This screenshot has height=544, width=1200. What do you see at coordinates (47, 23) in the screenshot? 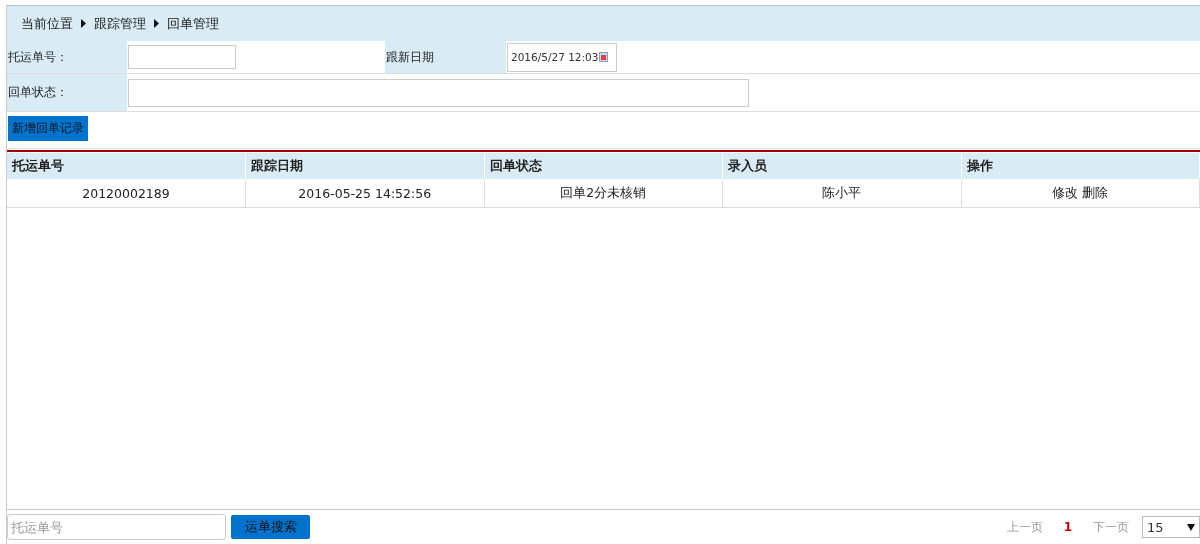
I see `breadcrumb-label: 当前位置` at bounding box center [47, 23].